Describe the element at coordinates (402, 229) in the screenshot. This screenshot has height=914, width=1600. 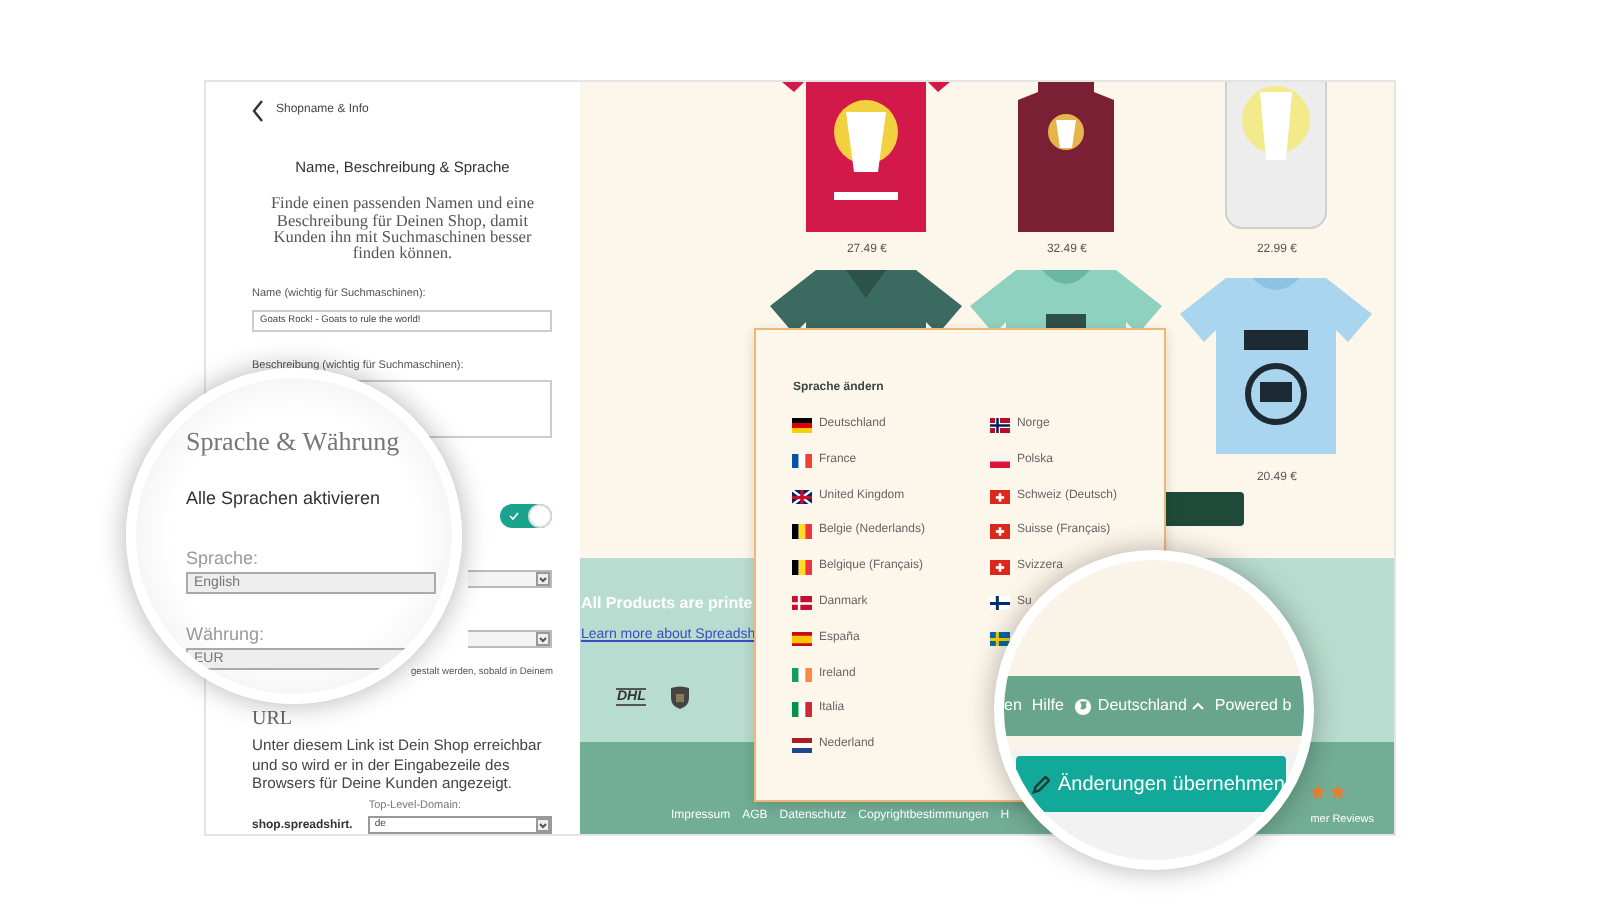
I see `intro-text: Finde einen passenden Namen und eine Beschreibung für Deinen Shop, damit Kunden ihn mit Suchmaschinen besser finden können.` at that location.